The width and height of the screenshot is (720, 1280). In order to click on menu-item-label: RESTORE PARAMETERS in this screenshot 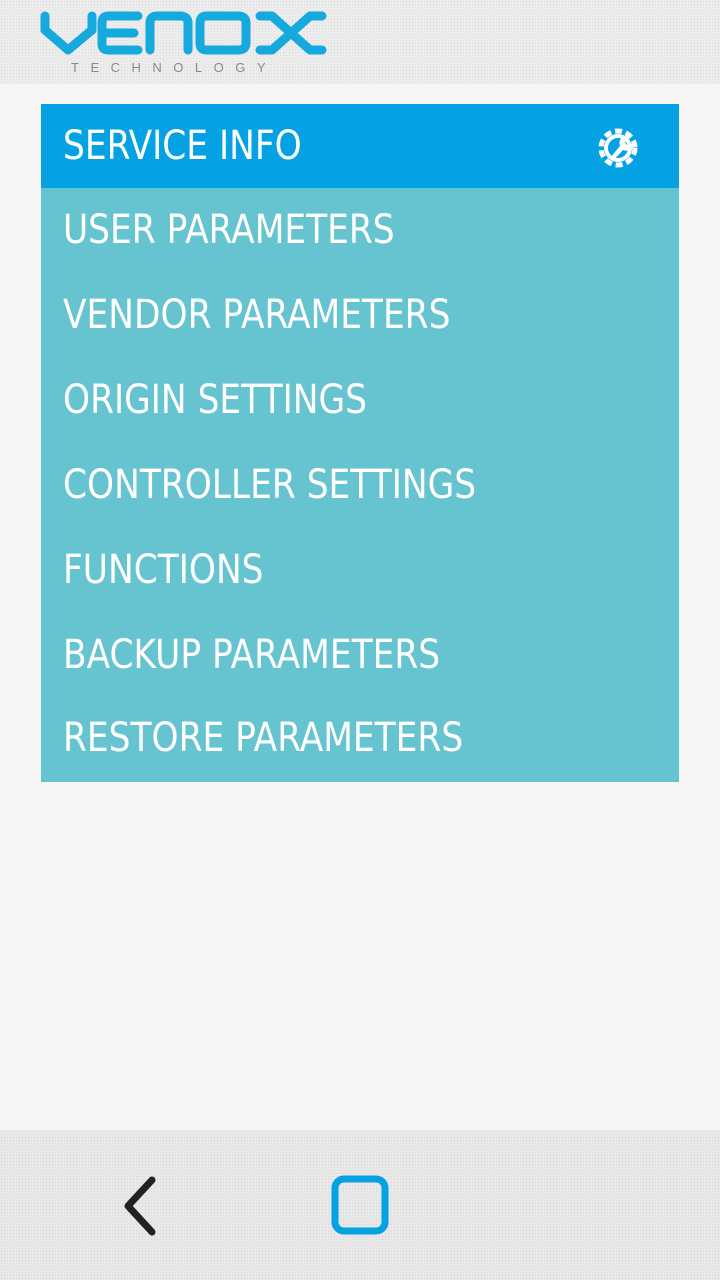, I will do `click(263, 738)`.